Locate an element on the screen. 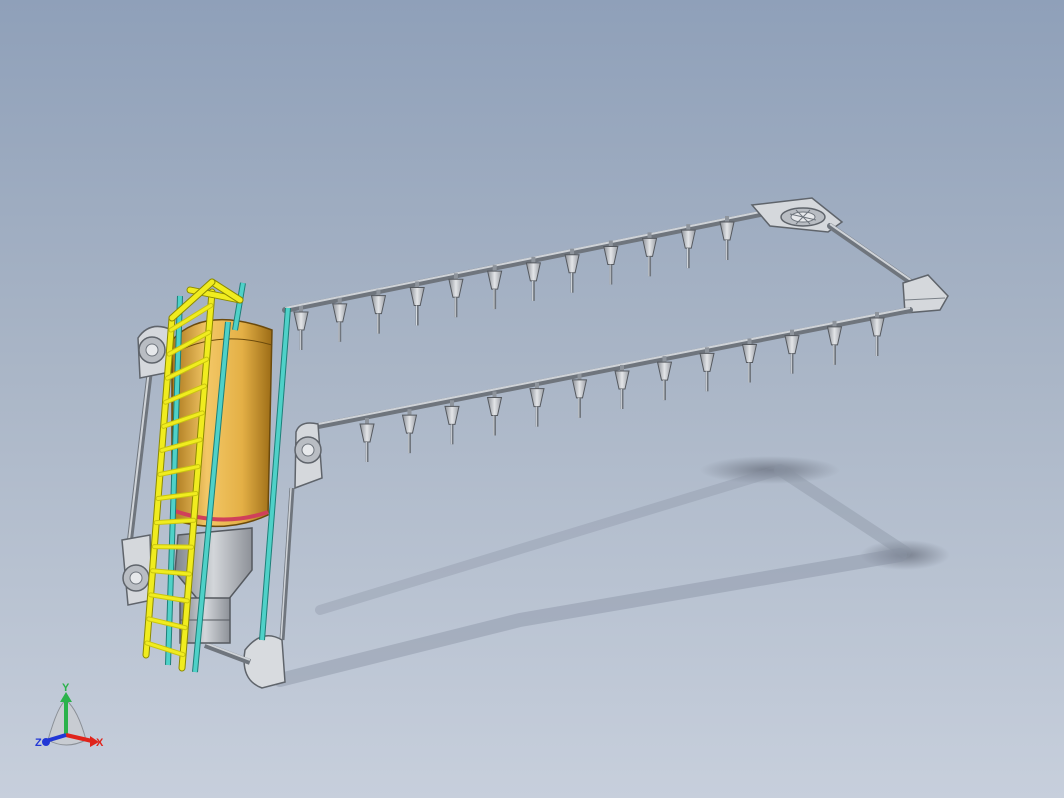 This screenshot has height=798, width=1064. x-axis-label: X is located at coordinates (100, 743).